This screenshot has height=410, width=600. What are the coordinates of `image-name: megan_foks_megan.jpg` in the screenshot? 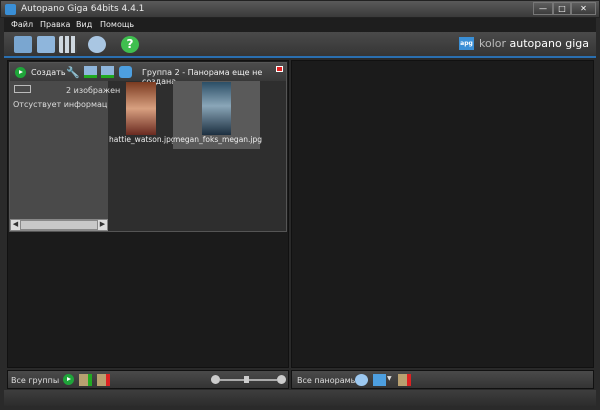 It's located at (218, 139).